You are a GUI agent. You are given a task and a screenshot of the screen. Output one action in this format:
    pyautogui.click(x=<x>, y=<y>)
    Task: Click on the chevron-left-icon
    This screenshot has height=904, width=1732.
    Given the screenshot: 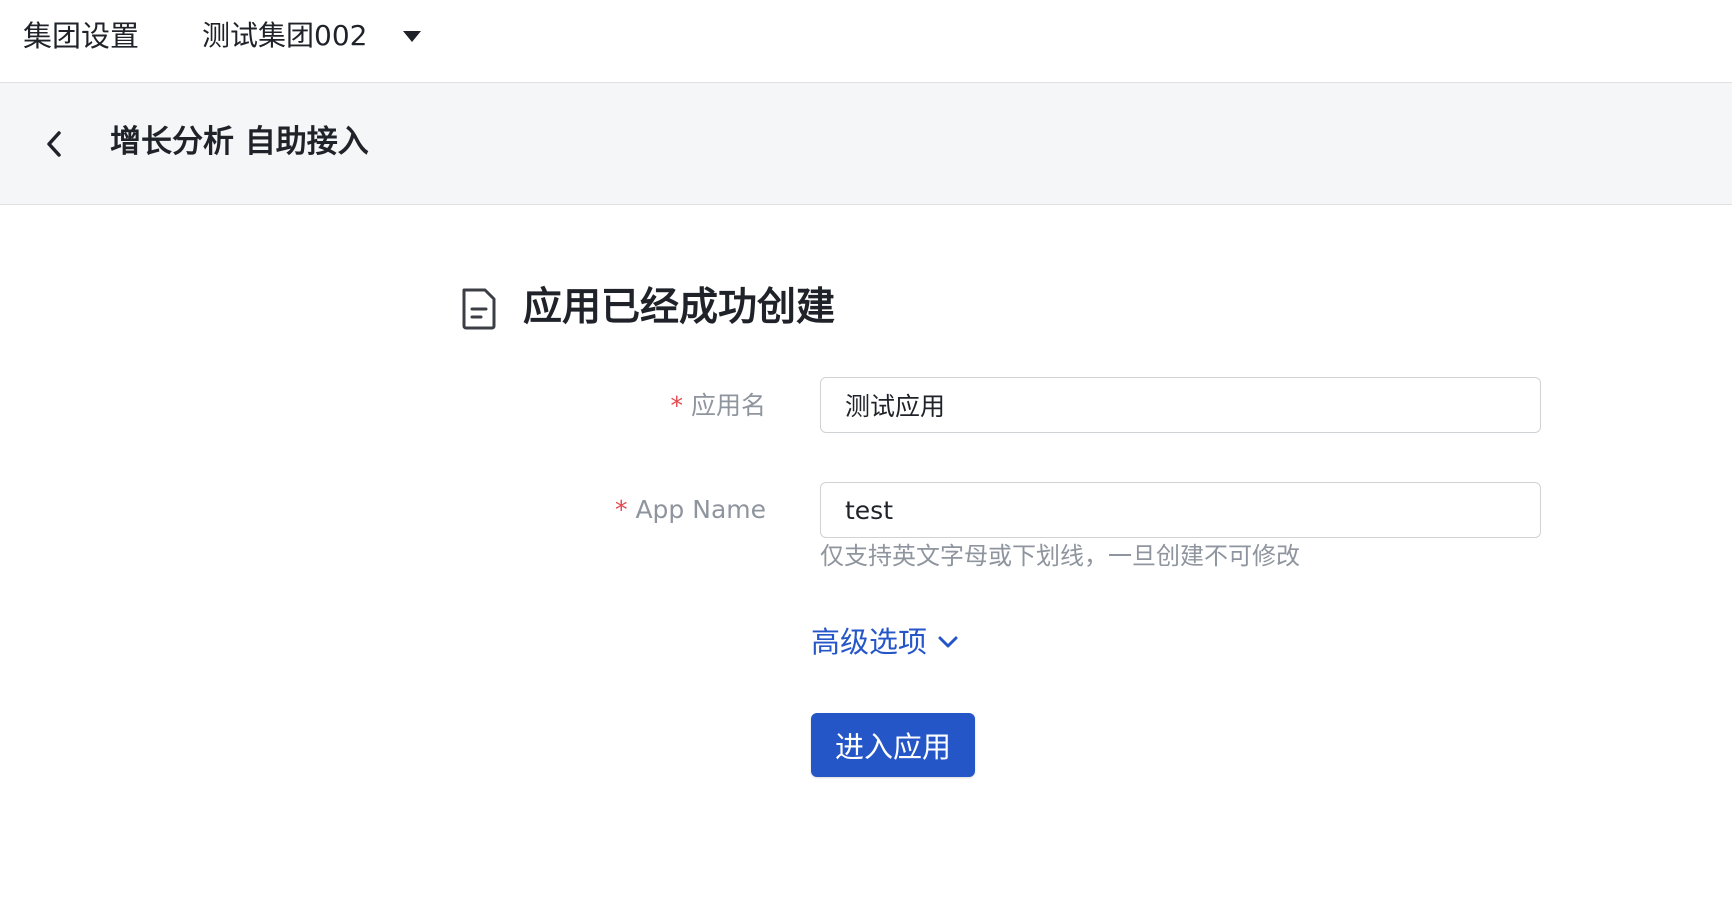 What is the action you would take?
    pyautogui.click(x=54, y=144)
    